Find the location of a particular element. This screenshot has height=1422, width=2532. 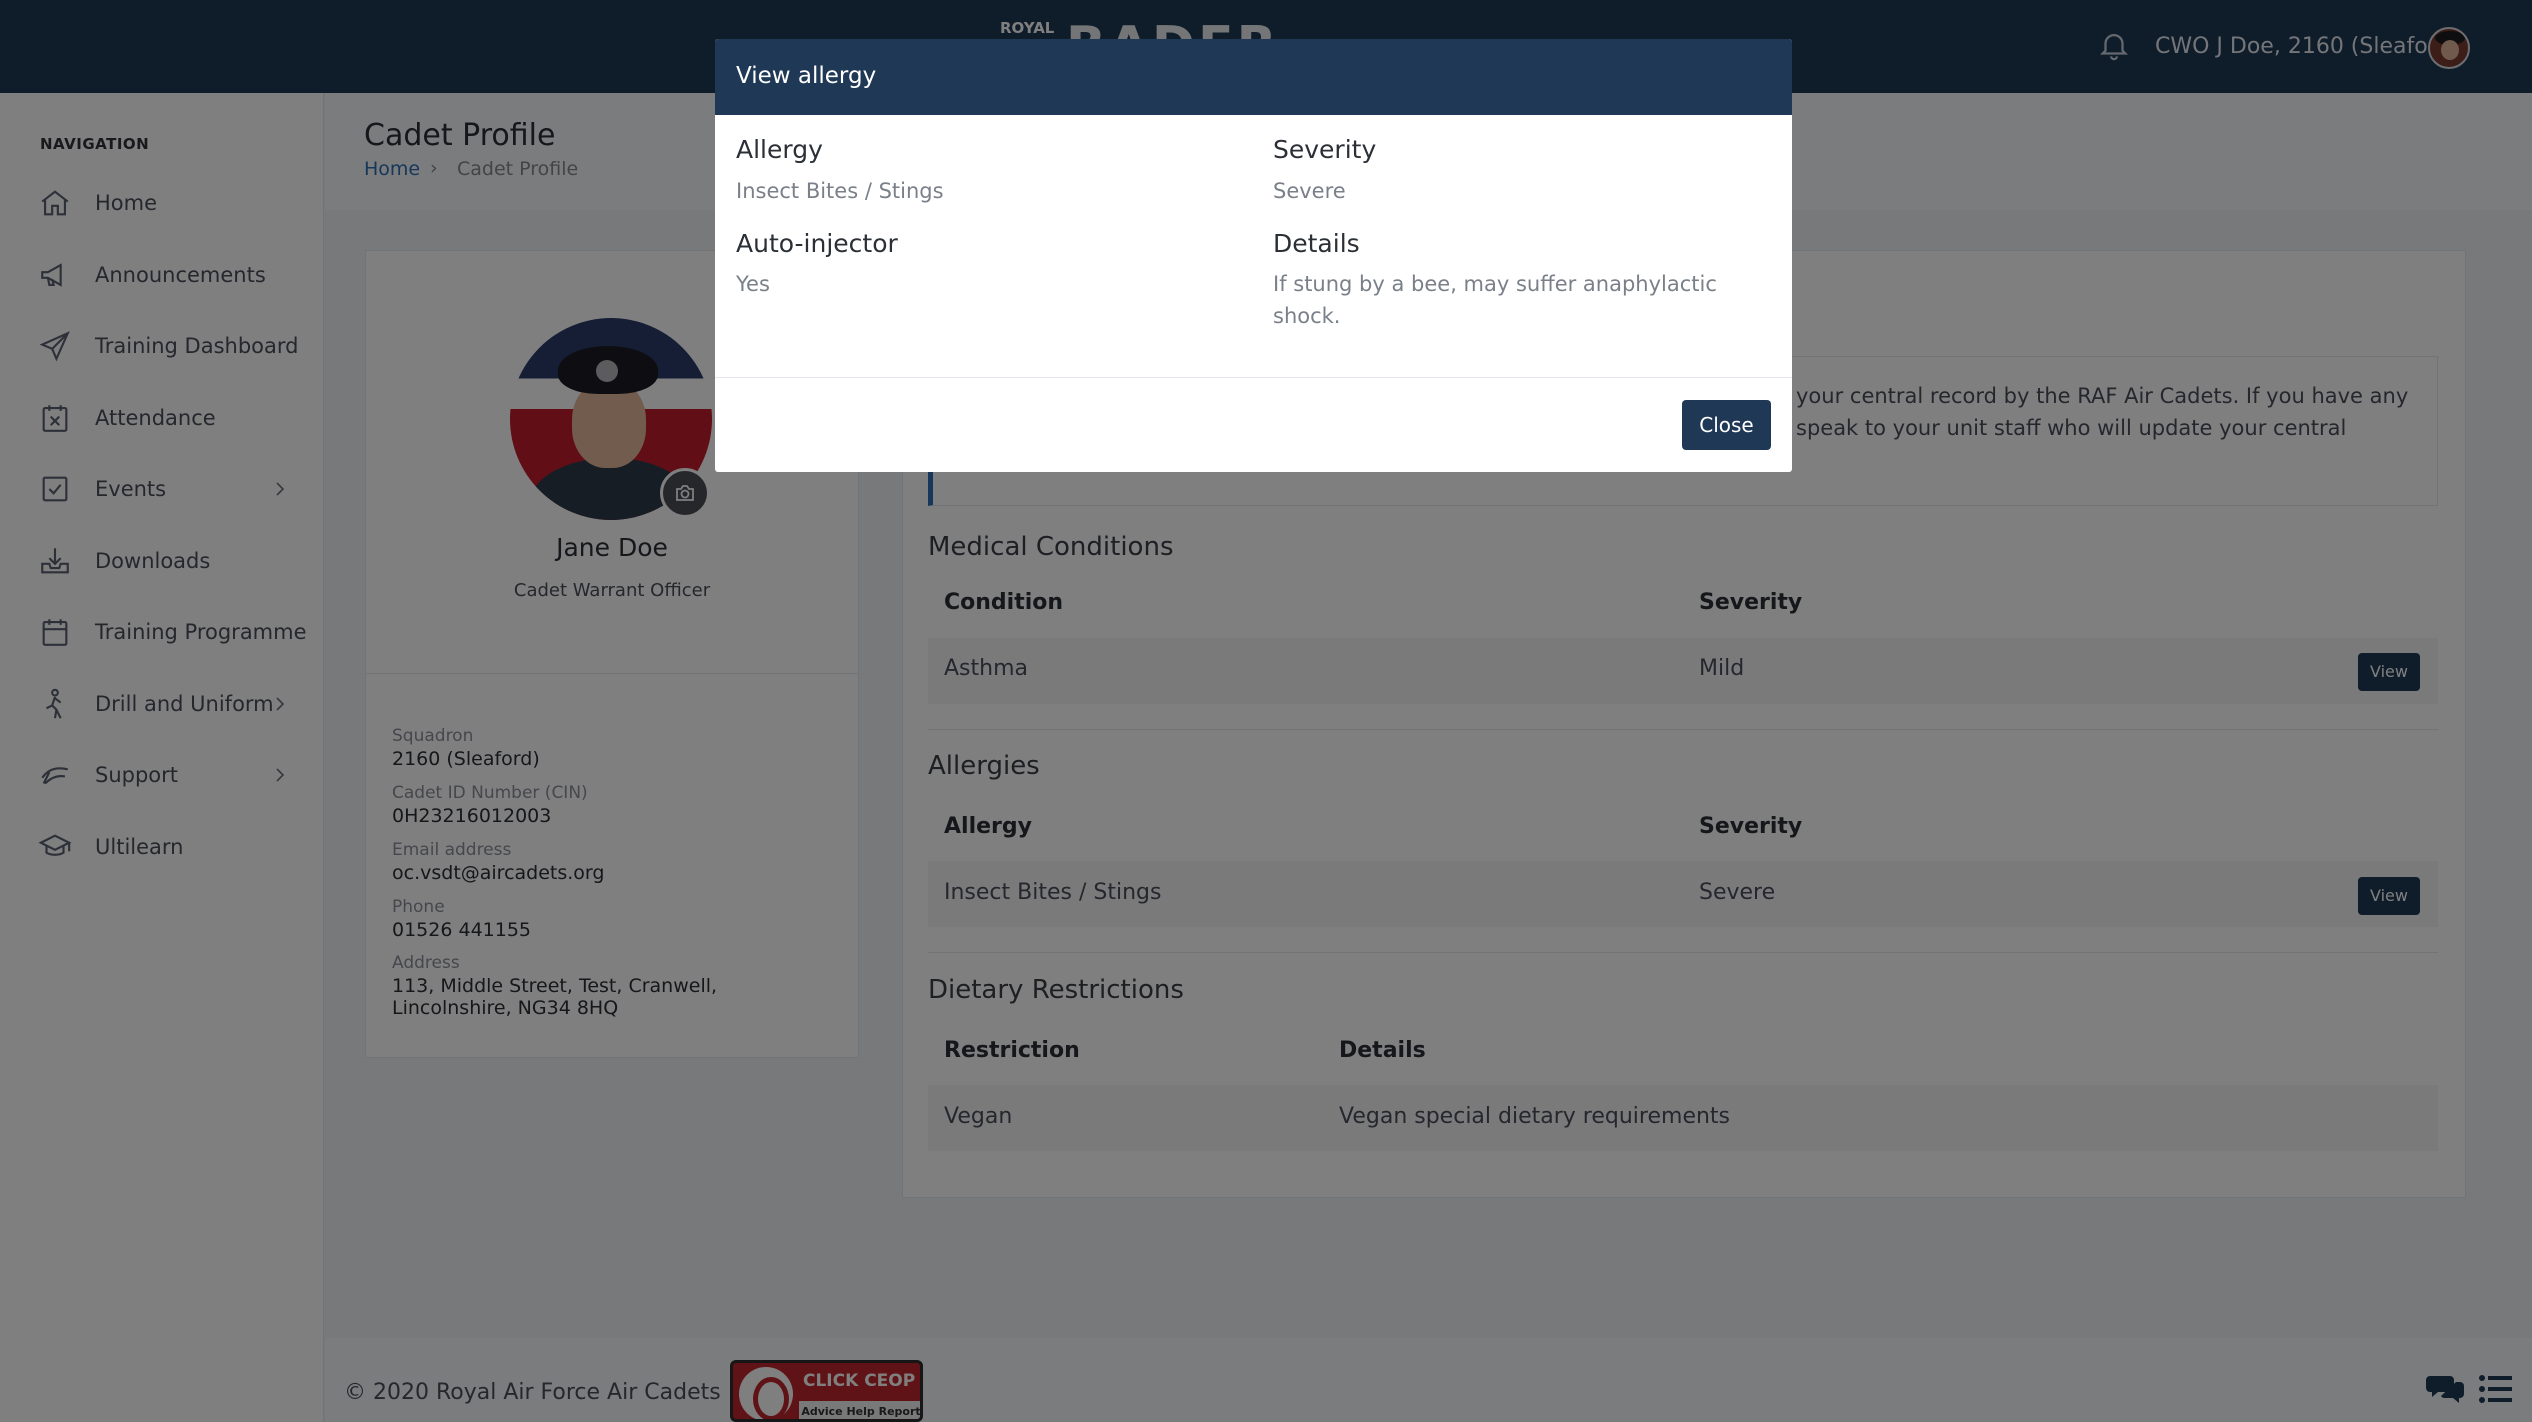

modal-header: View allergy is located at coordinates (1253, 77).